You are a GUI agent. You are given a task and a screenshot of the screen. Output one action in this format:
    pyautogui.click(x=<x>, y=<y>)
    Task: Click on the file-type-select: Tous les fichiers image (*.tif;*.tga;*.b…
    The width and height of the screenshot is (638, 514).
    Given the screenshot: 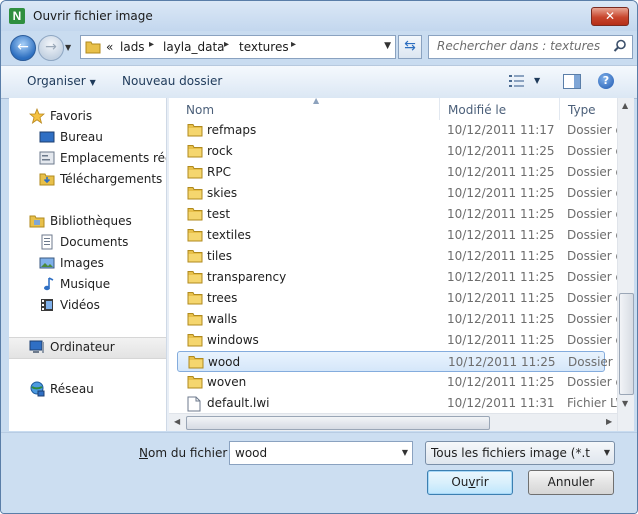 What is the action you would take?
    pyautogui.click(x=520, y=453)
    